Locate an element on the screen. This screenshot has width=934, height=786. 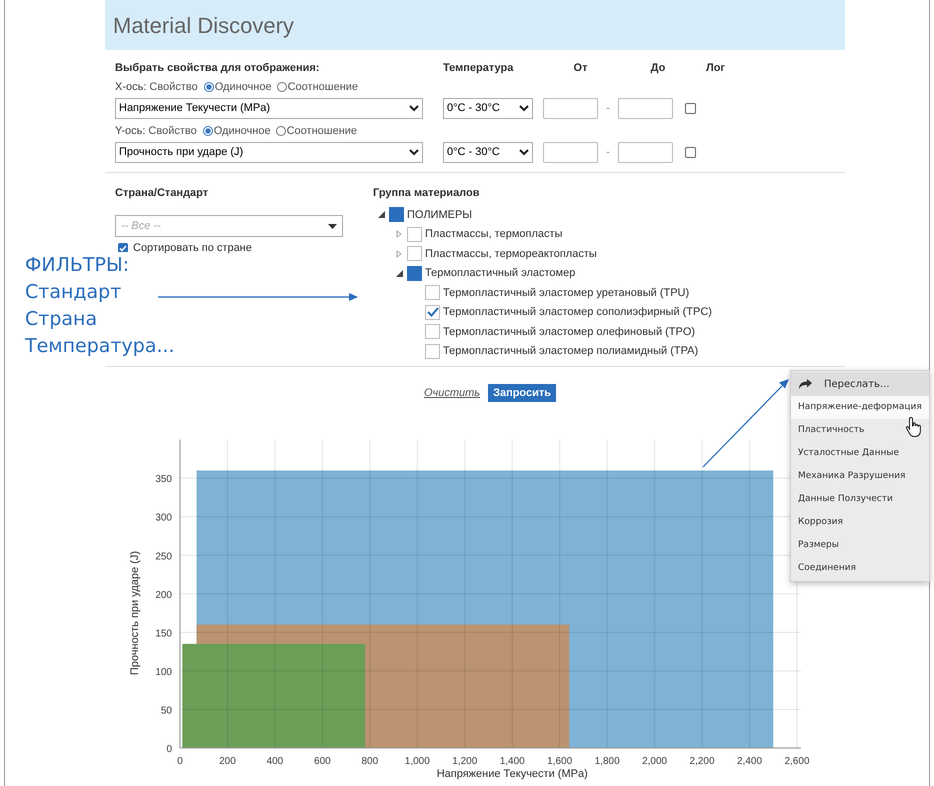
y-tick-label: 0 is located at coordinates (169, 749).